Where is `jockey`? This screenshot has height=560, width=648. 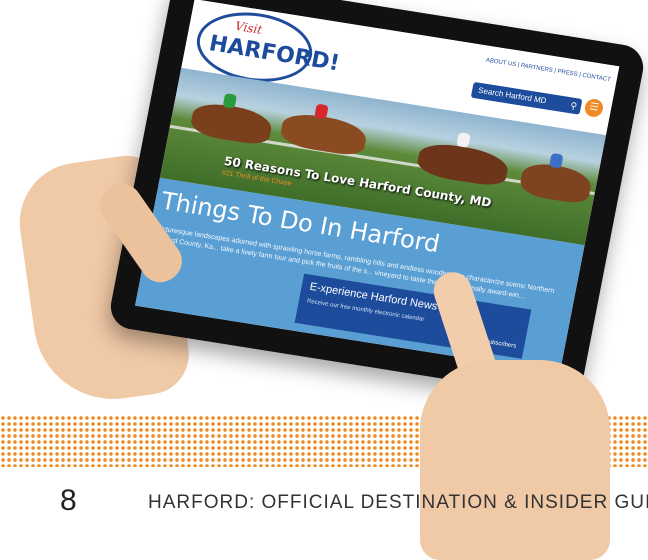
jockey is located at coordinates (463, 140).